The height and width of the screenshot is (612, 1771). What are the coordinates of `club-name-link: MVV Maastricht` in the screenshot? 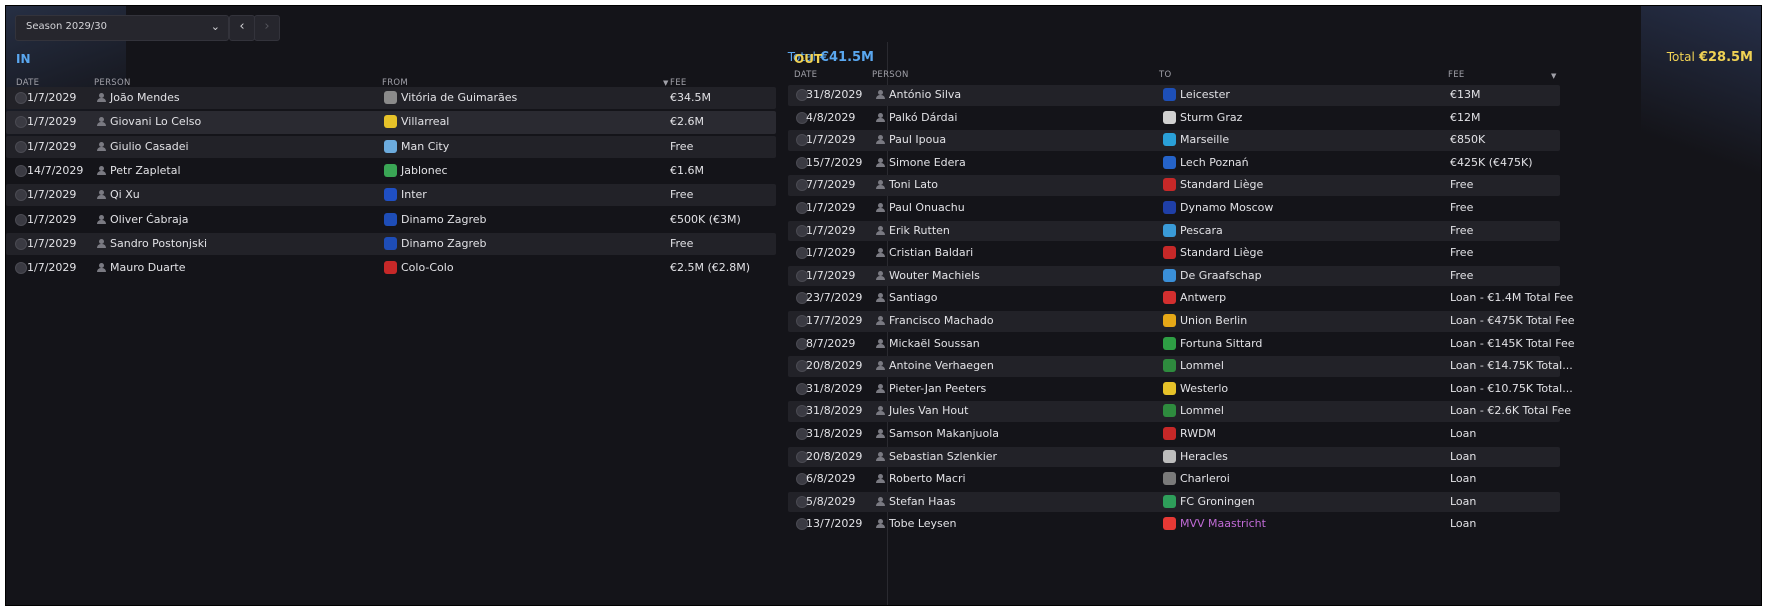 It's located at (1223, 523).